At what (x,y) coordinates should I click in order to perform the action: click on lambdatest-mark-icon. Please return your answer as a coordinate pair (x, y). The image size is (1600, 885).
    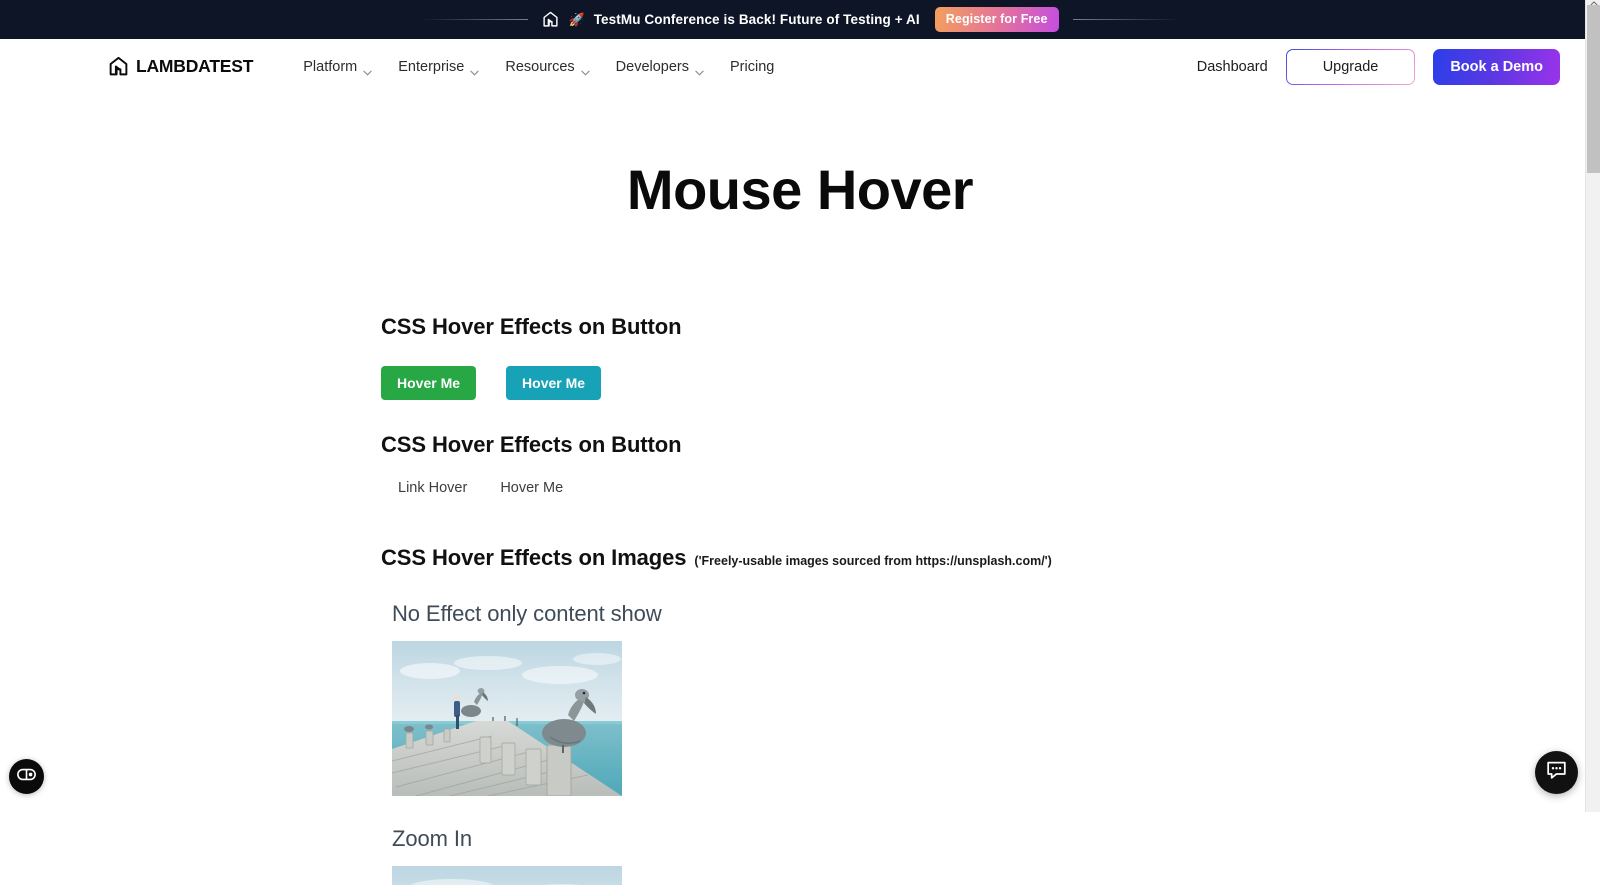
    Looking at the image, I should click on (551, 20).